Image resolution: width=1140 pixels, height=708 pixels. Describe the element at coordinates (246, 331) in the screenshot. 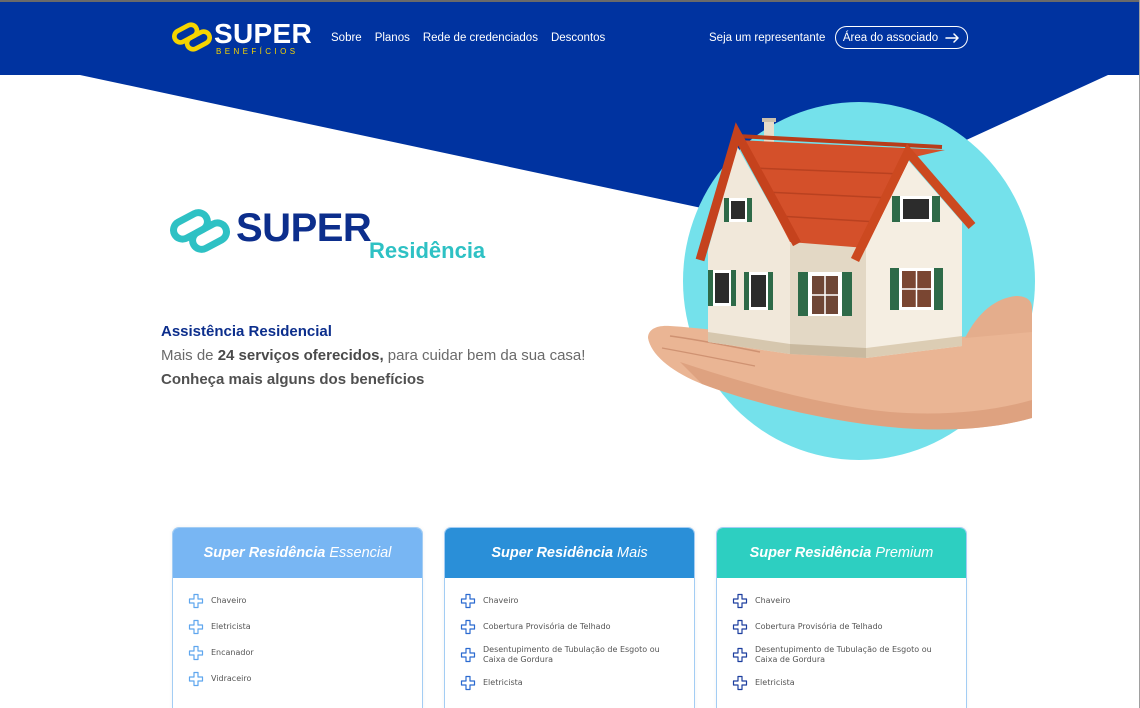

I see `hero-heading: Assistência Residencial` at that location.